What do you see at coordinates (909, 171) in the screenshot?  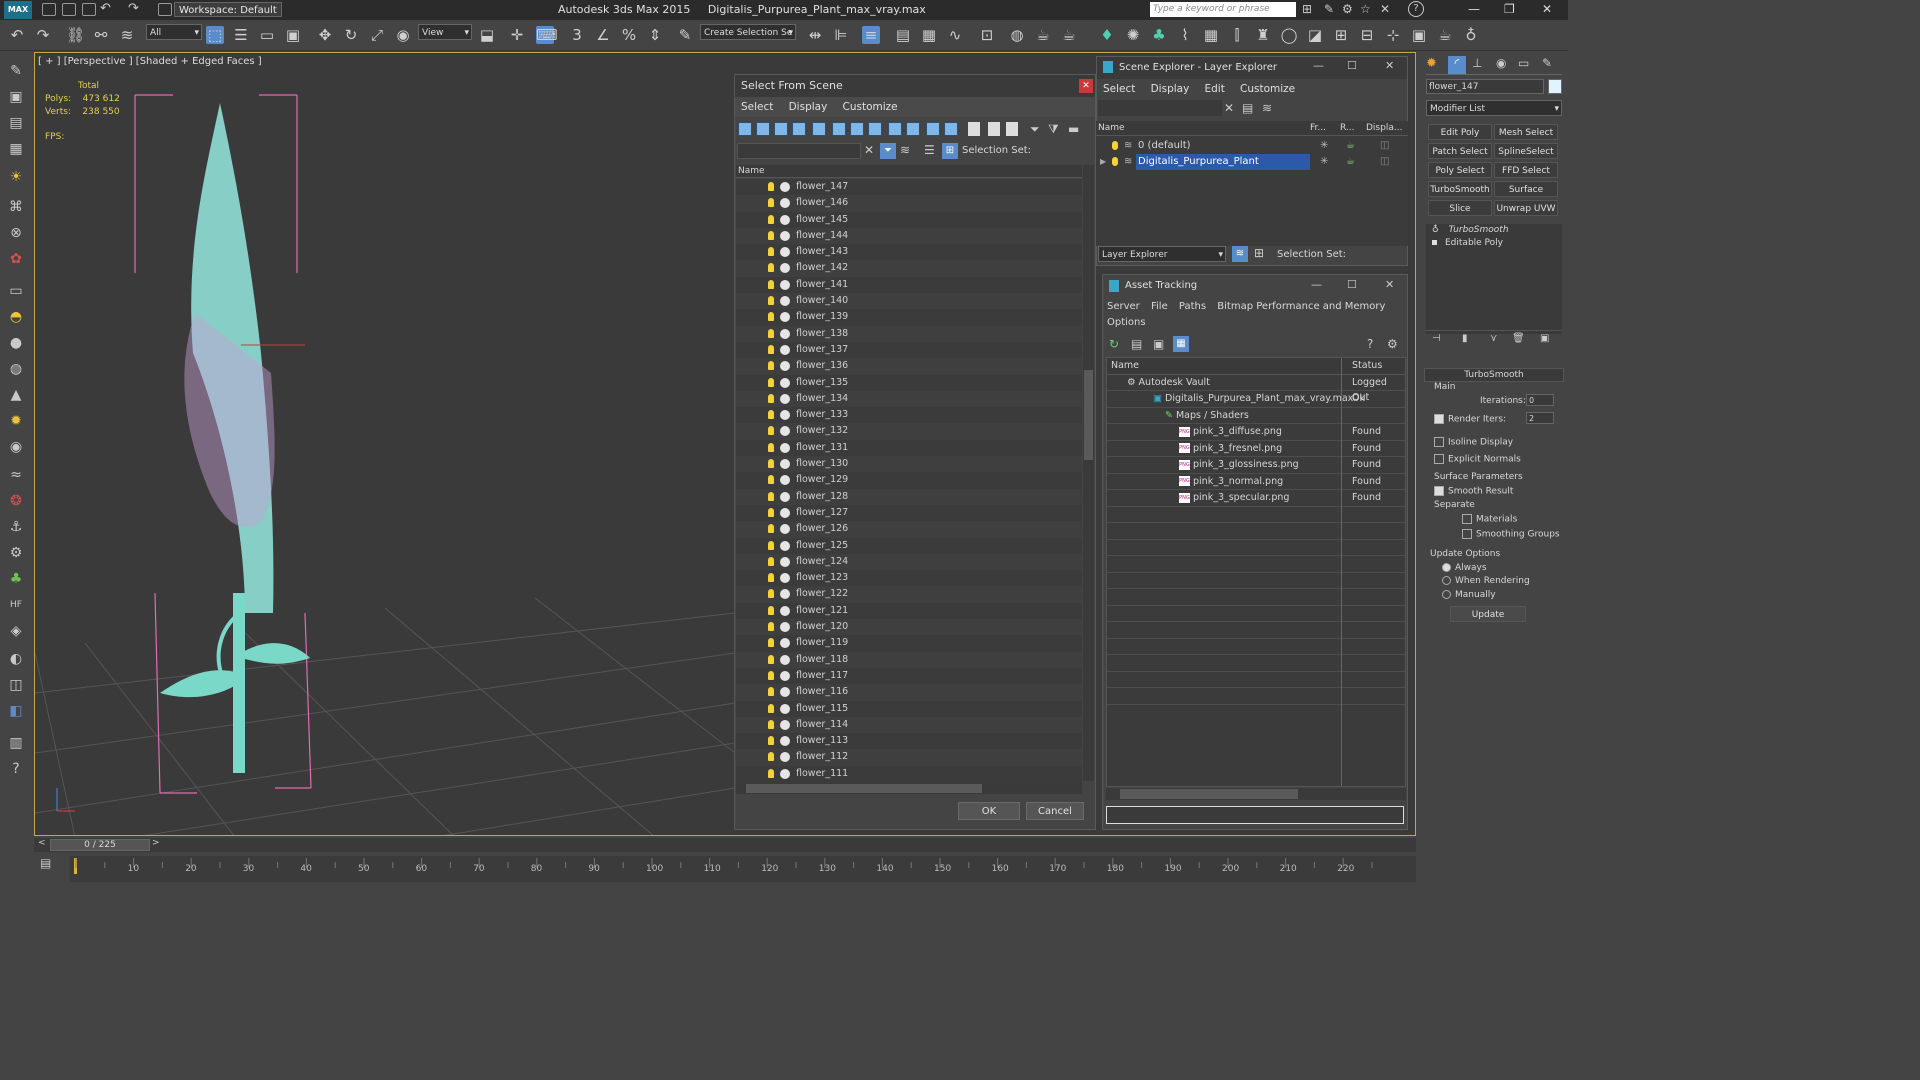 I see `column-header-name: Name` at bounding box center [909, 171].